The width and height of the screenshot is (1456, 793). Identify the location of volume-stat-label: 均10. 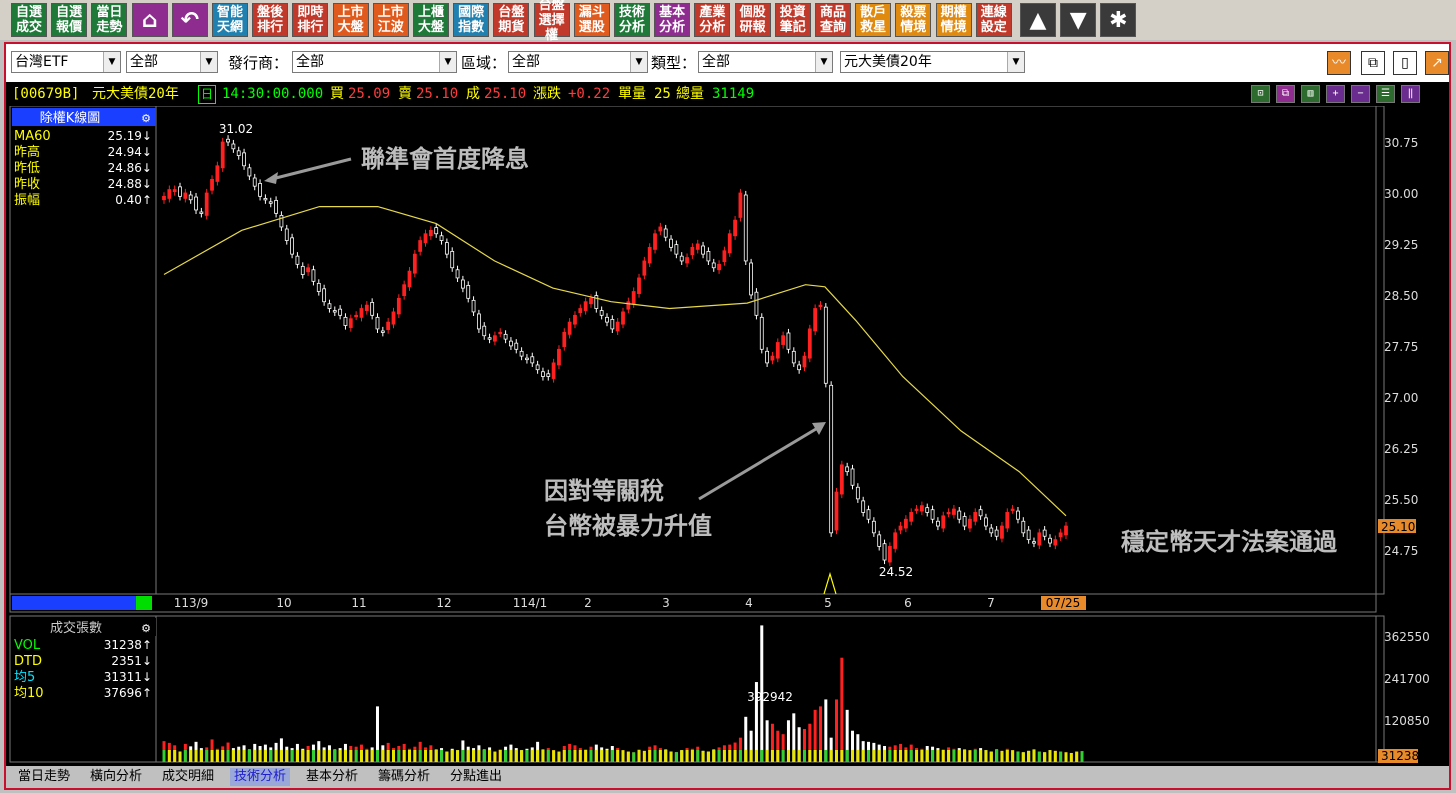
(29, 693).